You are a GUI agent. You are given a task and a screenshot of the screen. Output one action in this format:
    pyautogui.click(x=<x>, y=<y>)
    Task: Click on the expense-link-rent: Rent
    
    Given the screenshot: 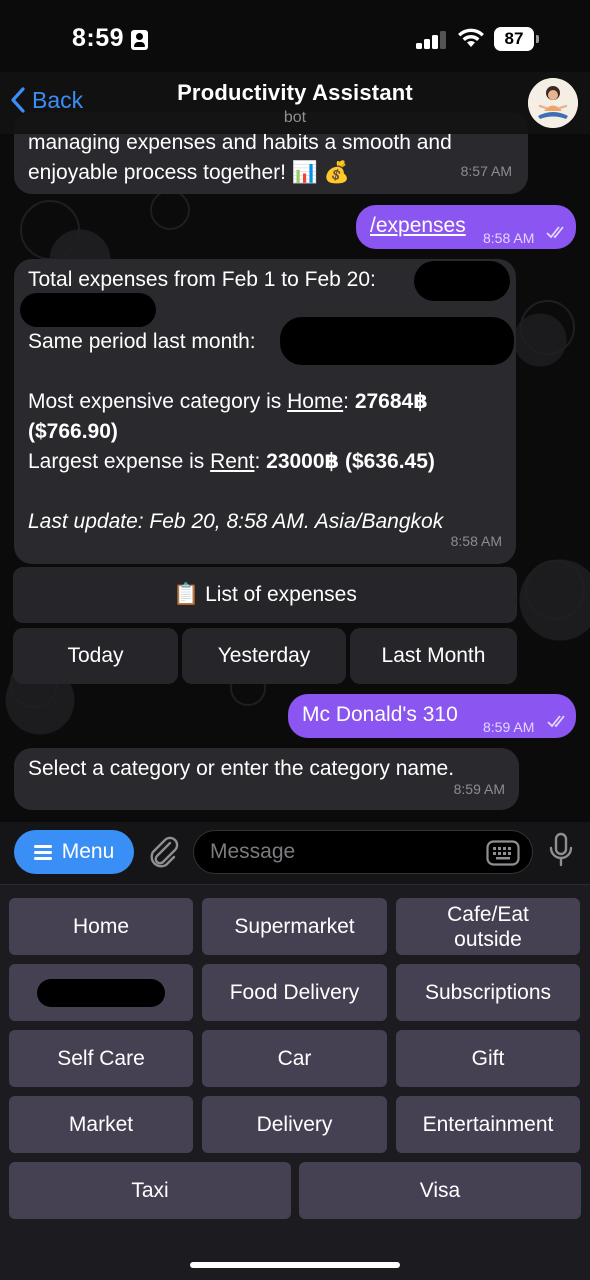 What is the action you would take?
    pyautogui.click(x=232, y=461)
    